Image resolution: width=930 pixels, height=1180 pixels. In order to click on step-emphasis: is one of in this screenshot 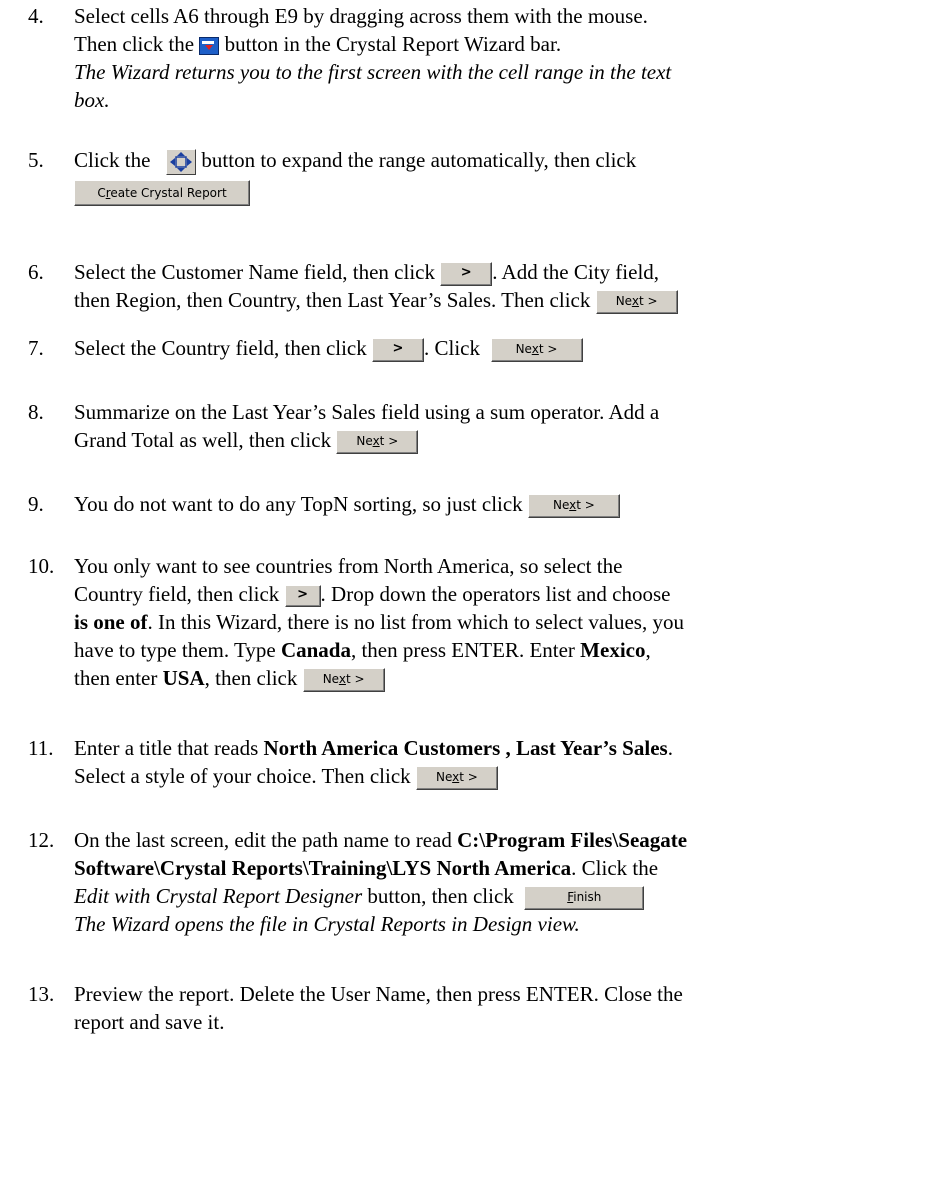, I will do `click(111, 622)`.